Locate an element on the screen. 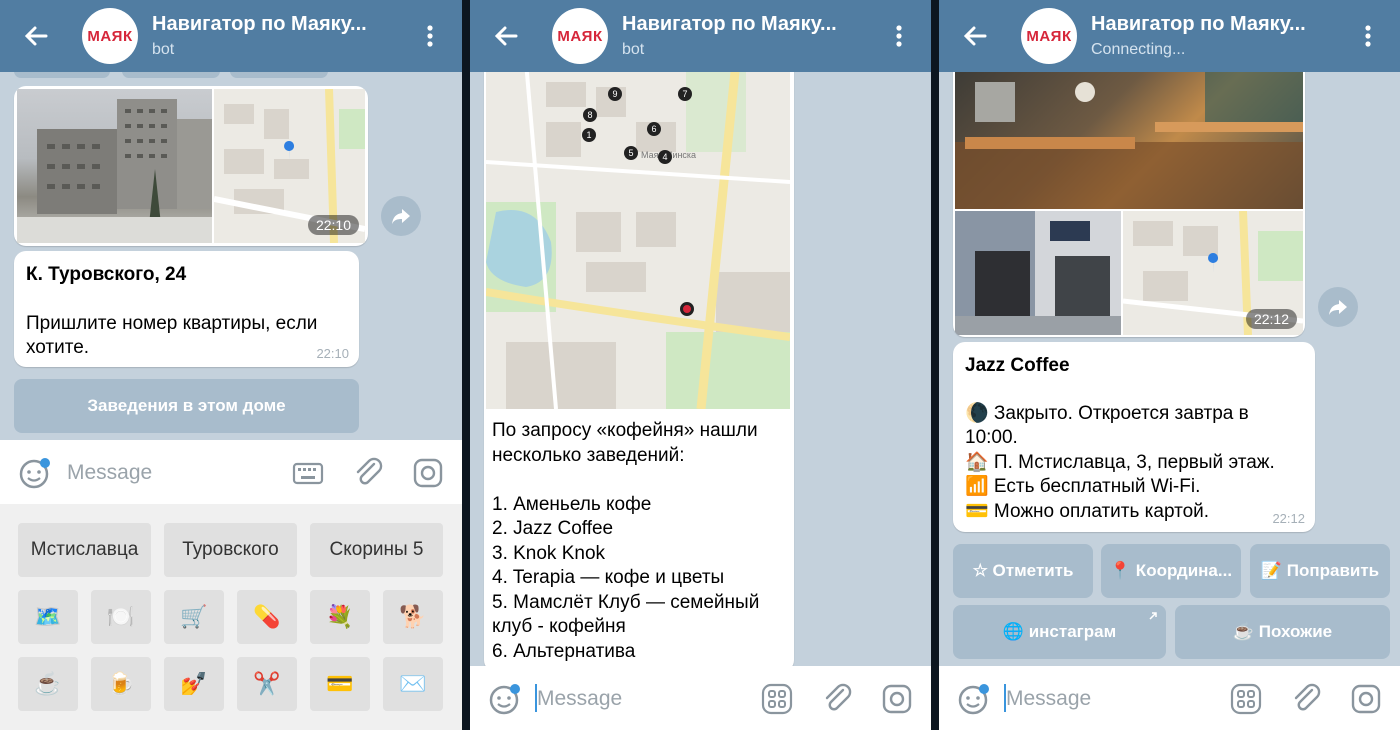  reply-button-skoriny: Скорины 5 is located at coordinates (376, 550).